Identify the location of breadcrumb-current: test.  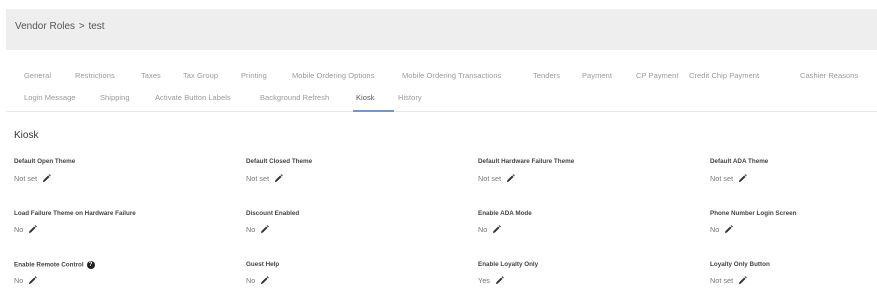
(96, 26).